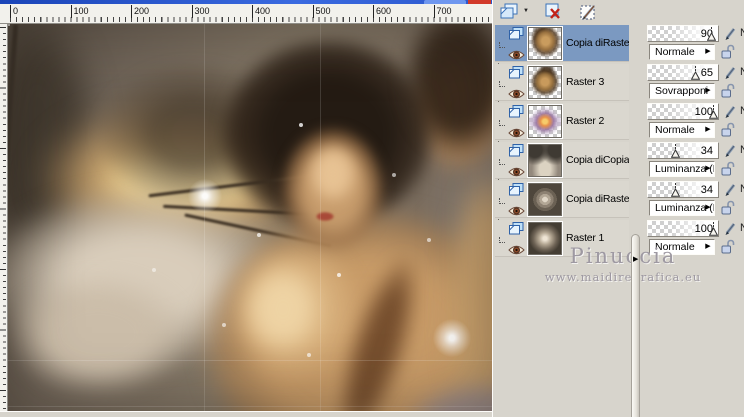  Describe the element at coordinates (261, 11) in the screenshot. I see `ruler-label: 400` at that location.